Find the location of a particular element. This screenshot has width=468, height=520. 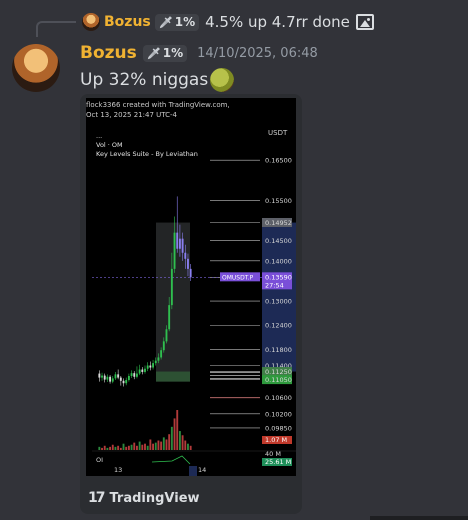

oi-value-high: 40 M is located at coordinates (273, 454).